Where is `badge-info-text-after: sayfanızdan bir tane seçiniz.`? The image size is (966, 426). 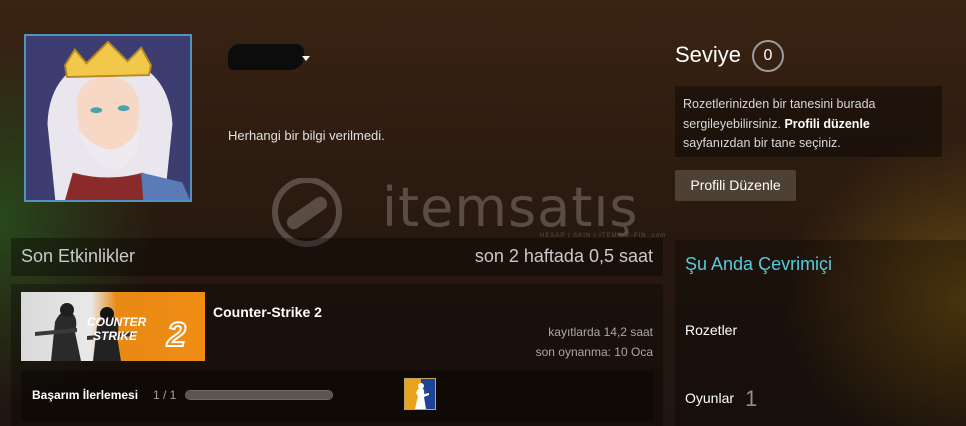 badge-info-text-after: sayfanızdan bir tane seçiniz. is located at coordinates (762, 143).